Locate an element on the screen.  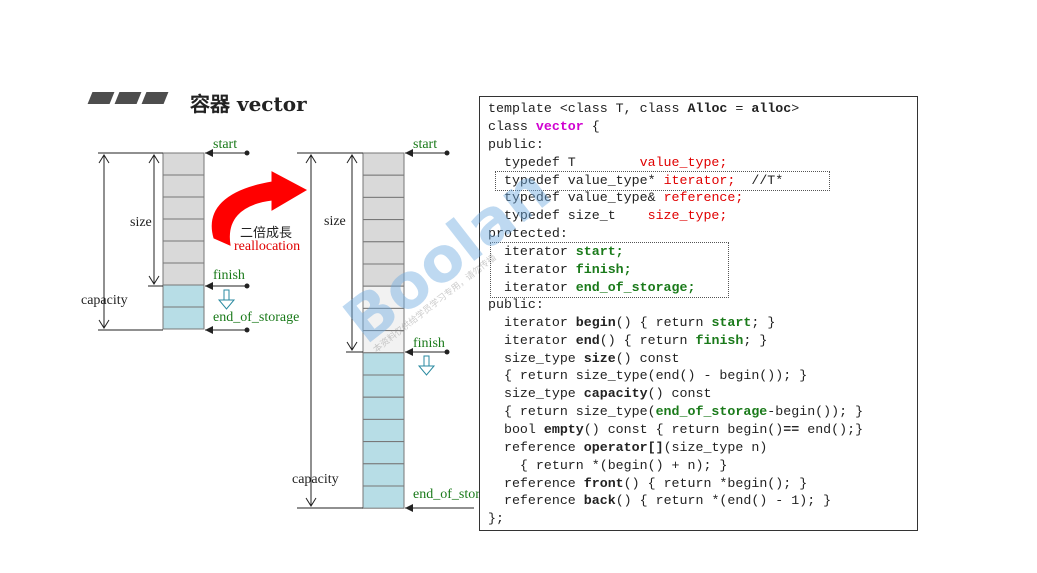
code-line: iterator end() { return finish; } is located at coordinates (628, 340).